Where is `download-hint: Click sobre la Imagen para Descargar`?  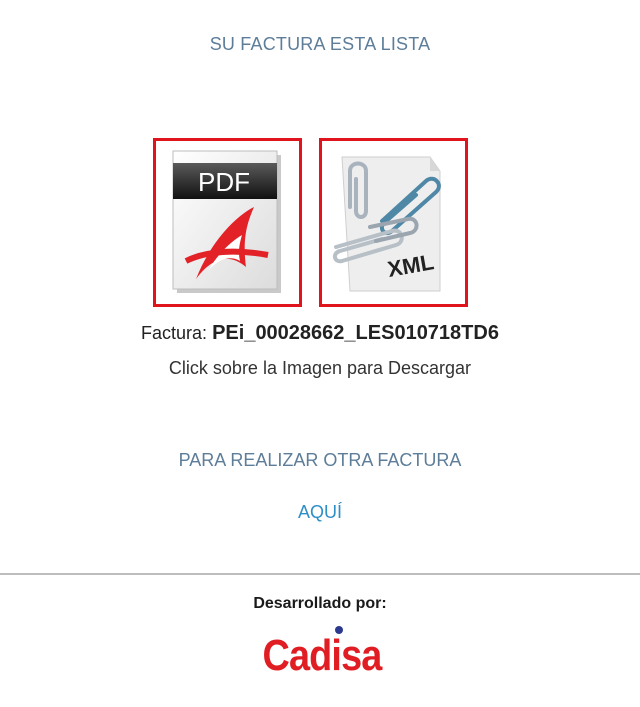 download-hint: Click sobre la Imagen para Descargar is located at coordinates (320, 368).